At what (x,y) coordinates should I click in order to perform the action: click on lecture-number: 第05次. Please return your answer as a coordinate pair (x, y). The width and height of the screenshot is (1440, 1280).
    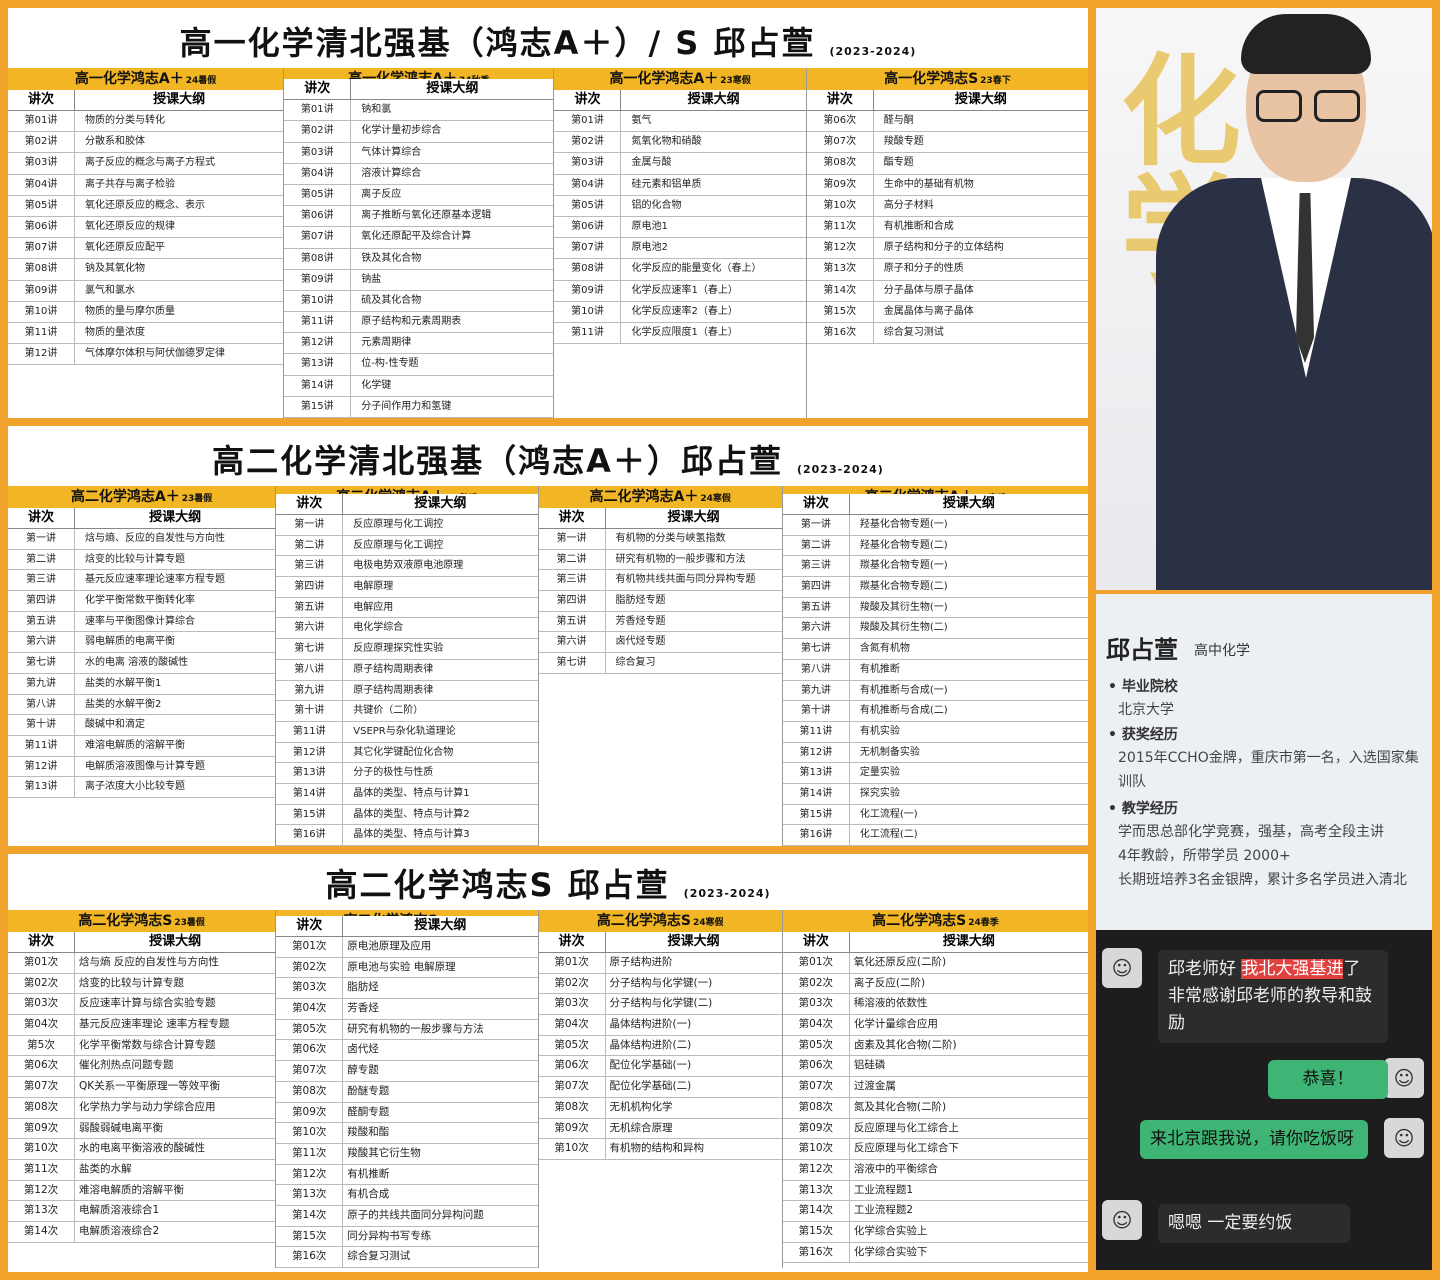
    Looking at the image, I should click on (816, 1045).